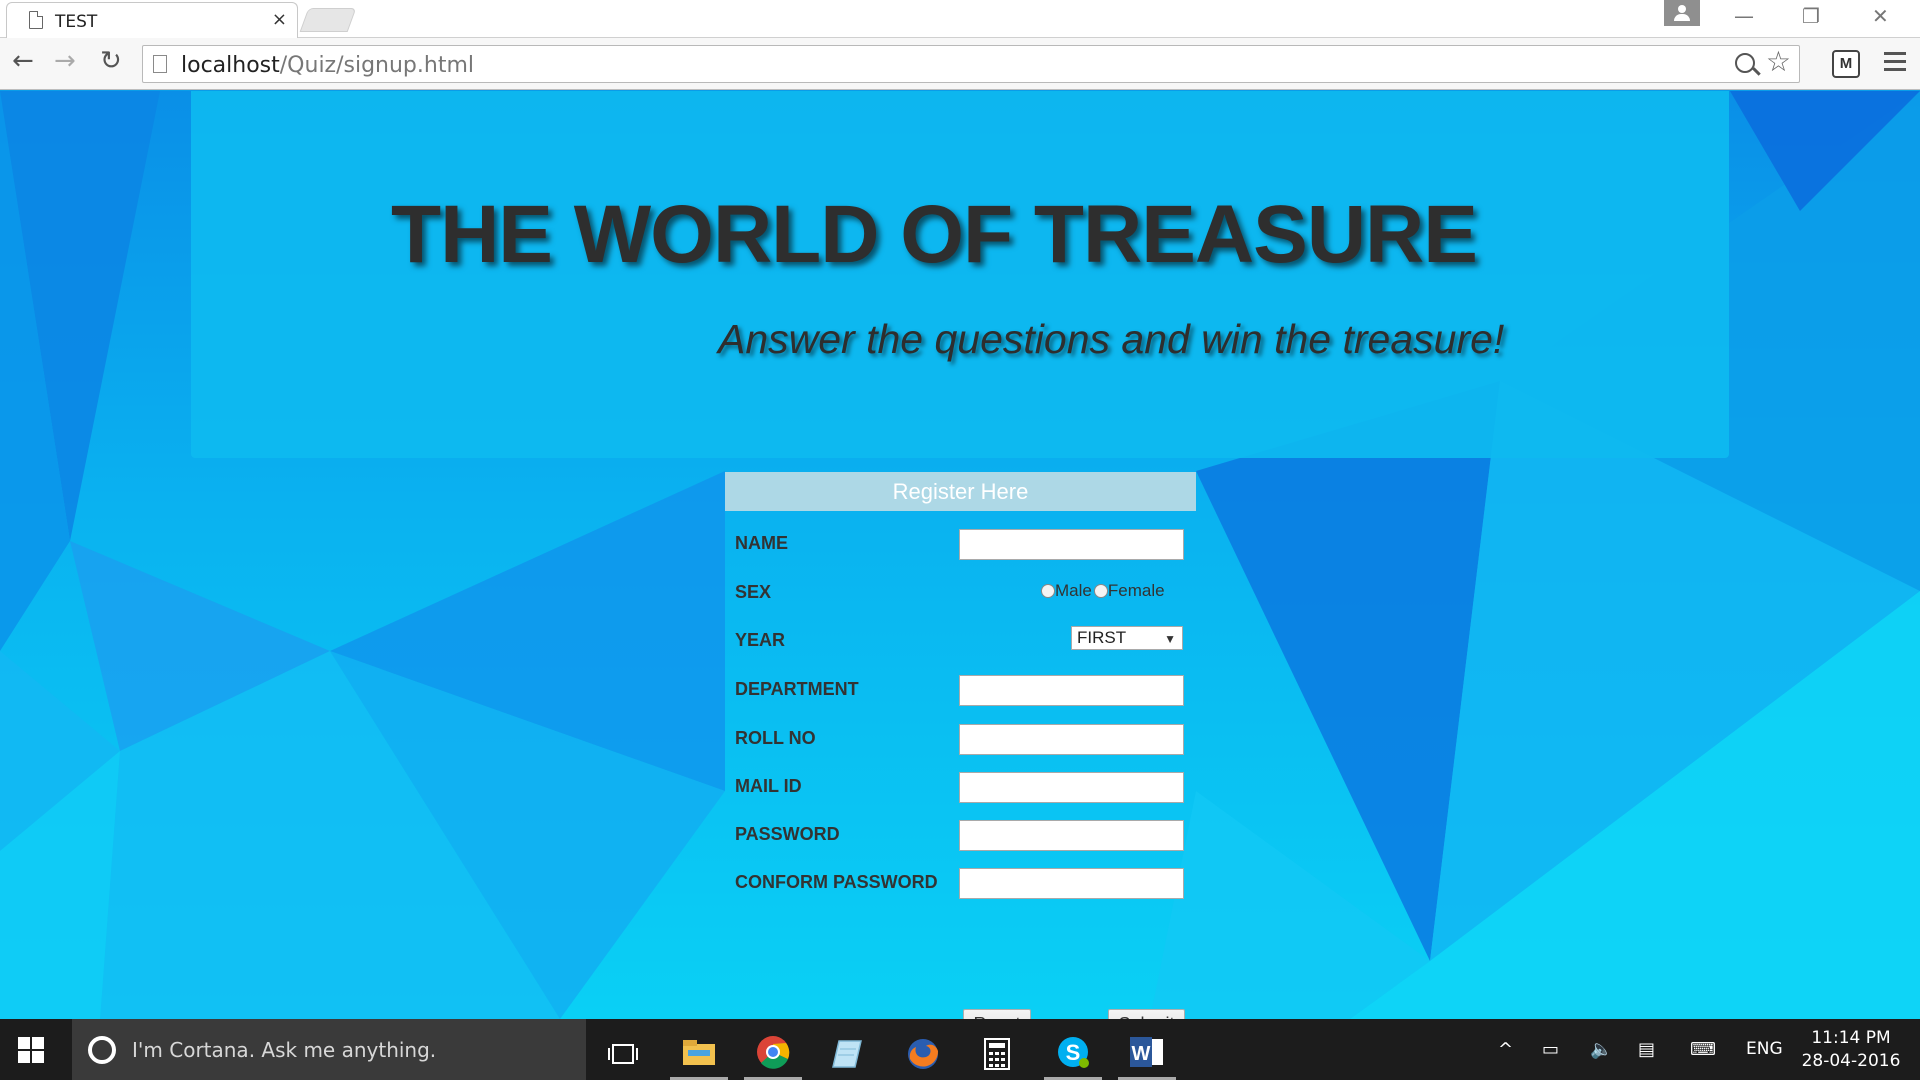 The width and height of the screenshot is (1920, 1080). What do you see at coordinates (773, 1053) in the screenshot?
I see `chrome-icon` at bounding box center [773, 1053].